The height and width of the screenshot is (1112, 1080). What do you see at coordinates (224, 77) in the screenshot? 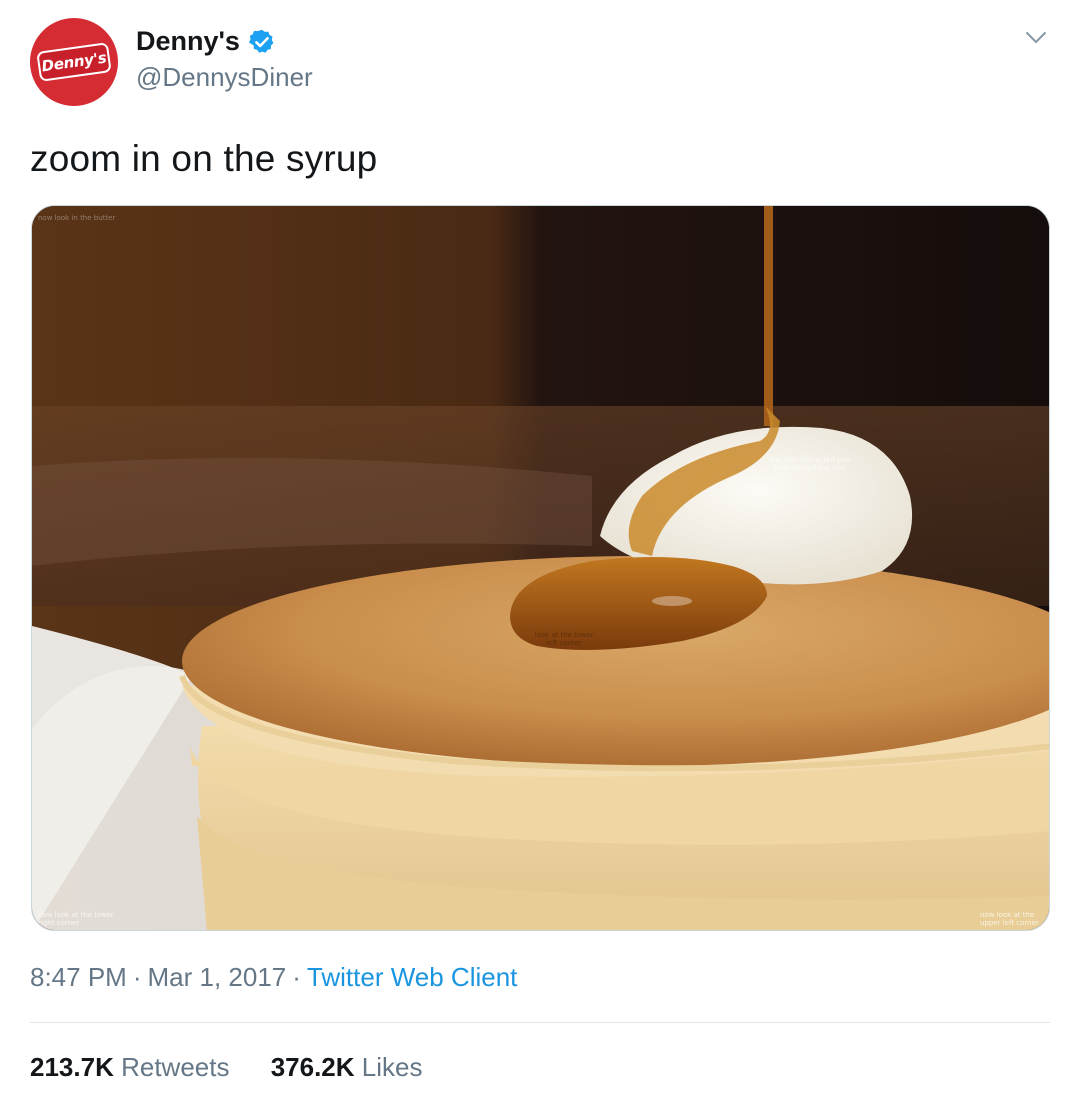
I see `user-handle: @DennysDiner` at bounding box center [224, 77].